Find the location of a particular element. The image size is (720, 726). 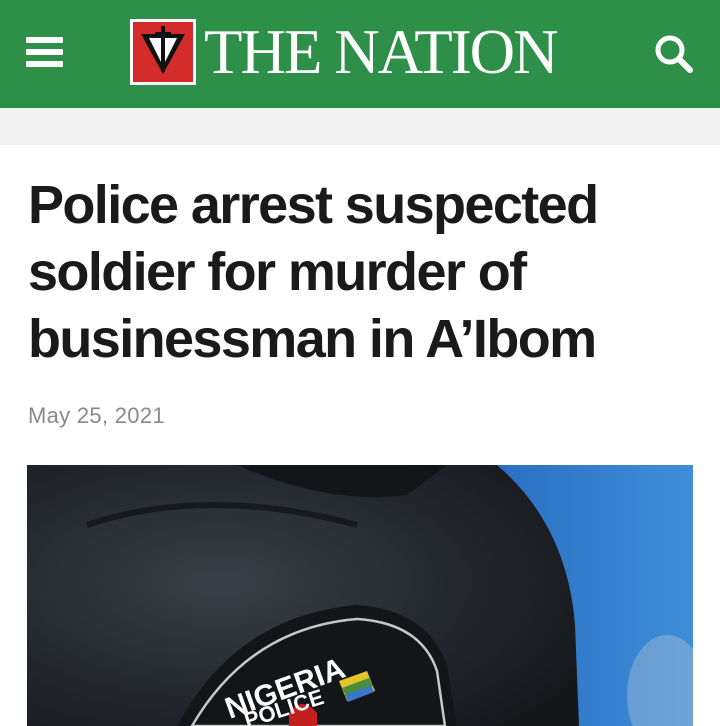

ad-spacer is located at coordinates (360, 126).